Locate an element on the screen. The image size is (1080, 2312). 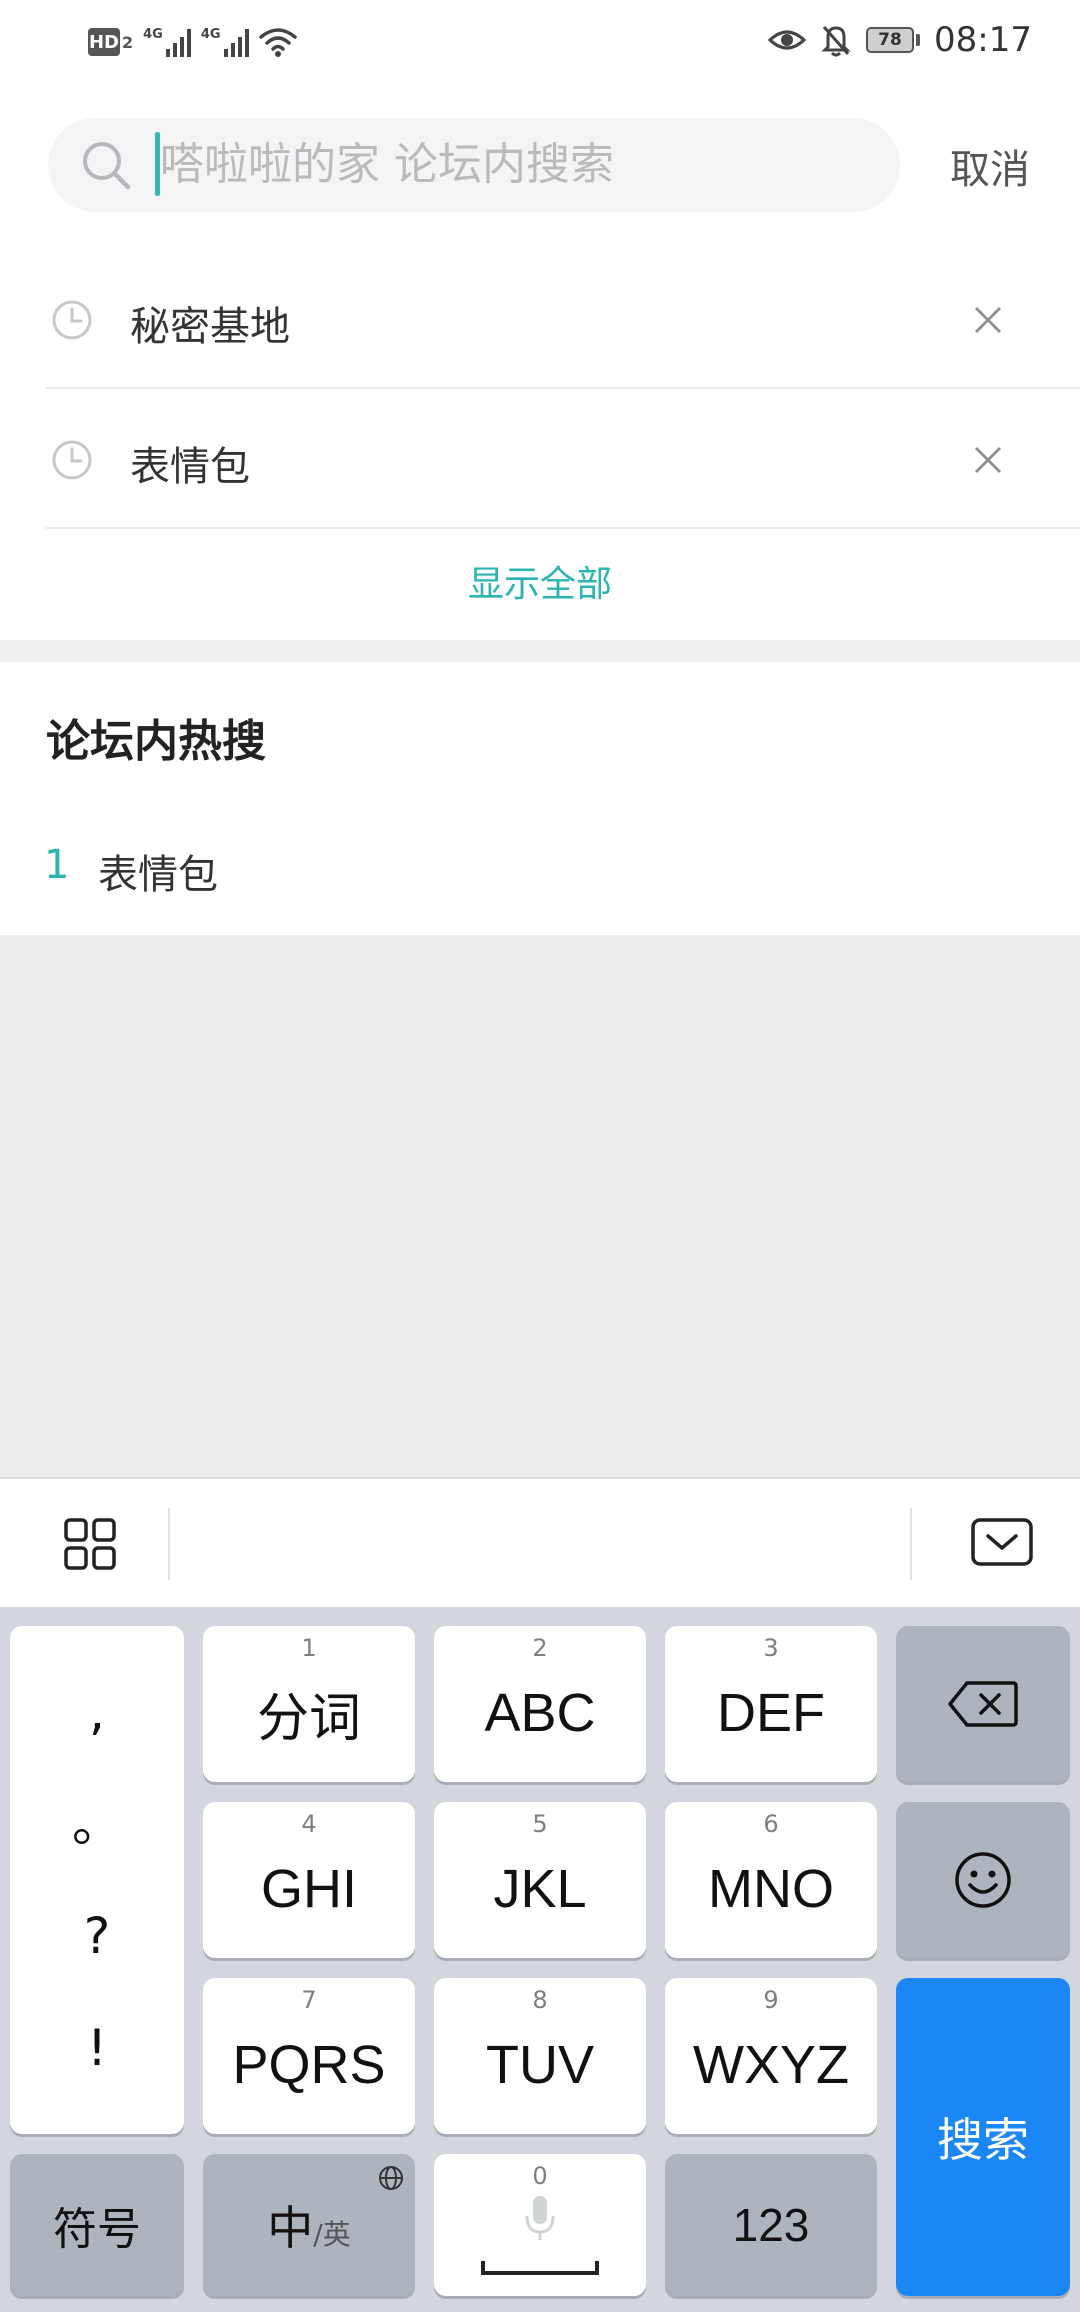
language-switch-key: 中 /英 is located at coordinates (309, 2225).